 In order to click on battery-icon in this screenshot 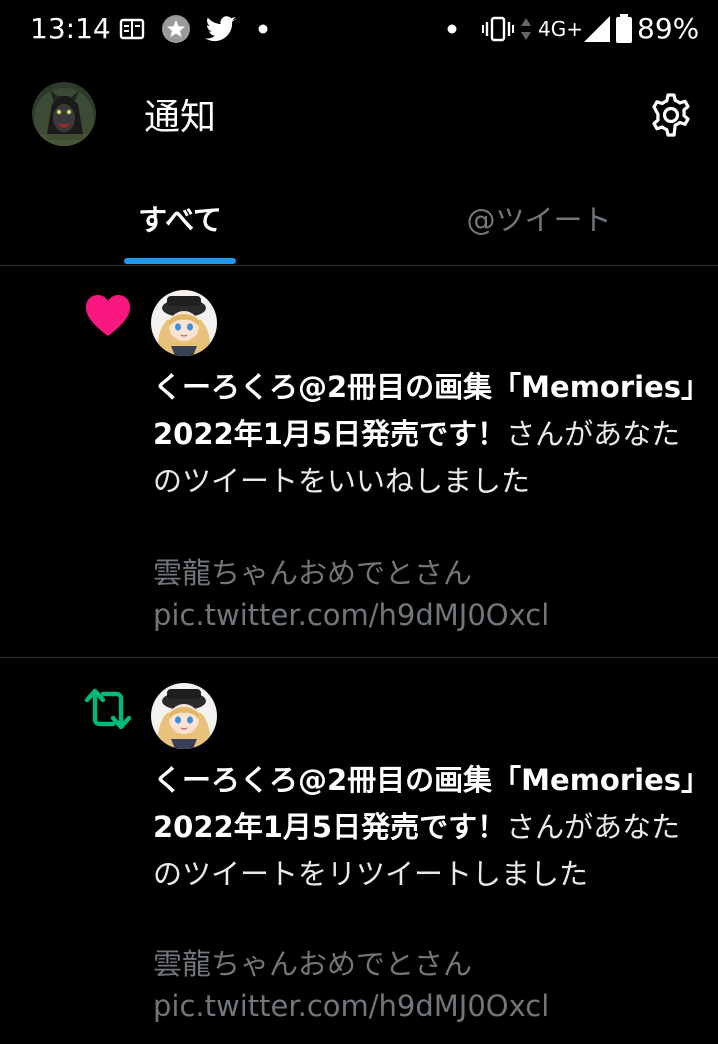, I will do `click(624, 29)`.